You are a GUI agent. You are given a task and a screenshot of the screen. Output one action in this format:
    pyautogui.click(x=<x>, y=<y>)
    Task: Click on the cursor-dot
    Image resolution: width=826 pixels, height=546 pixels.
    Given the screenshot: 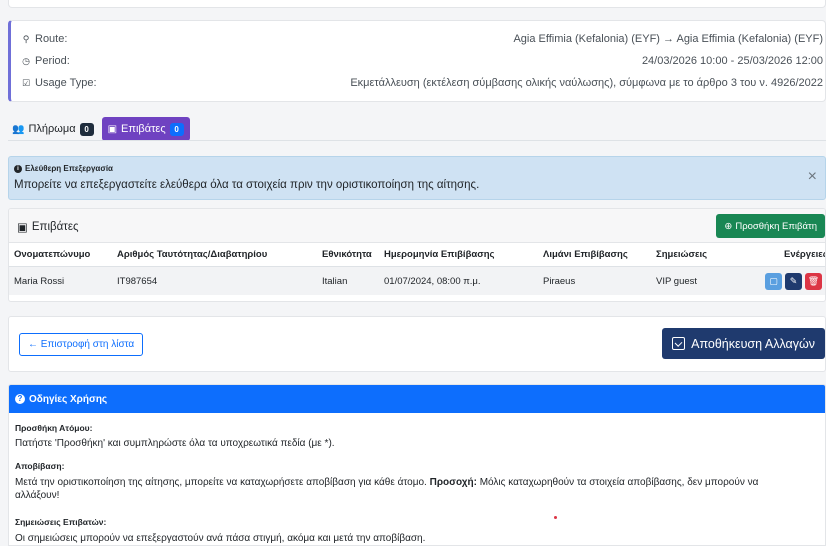 What is the action you would take?
    pyautogui.click(x=555, y=517)
    